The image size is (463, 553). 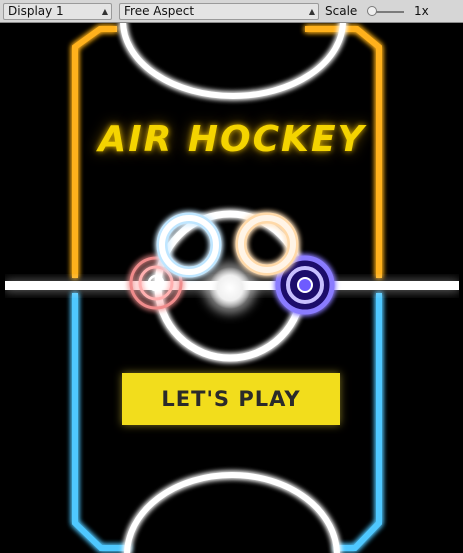 I want to click on aspect-dropdown: Free Aspect ▲, so click(x=219, y=11).